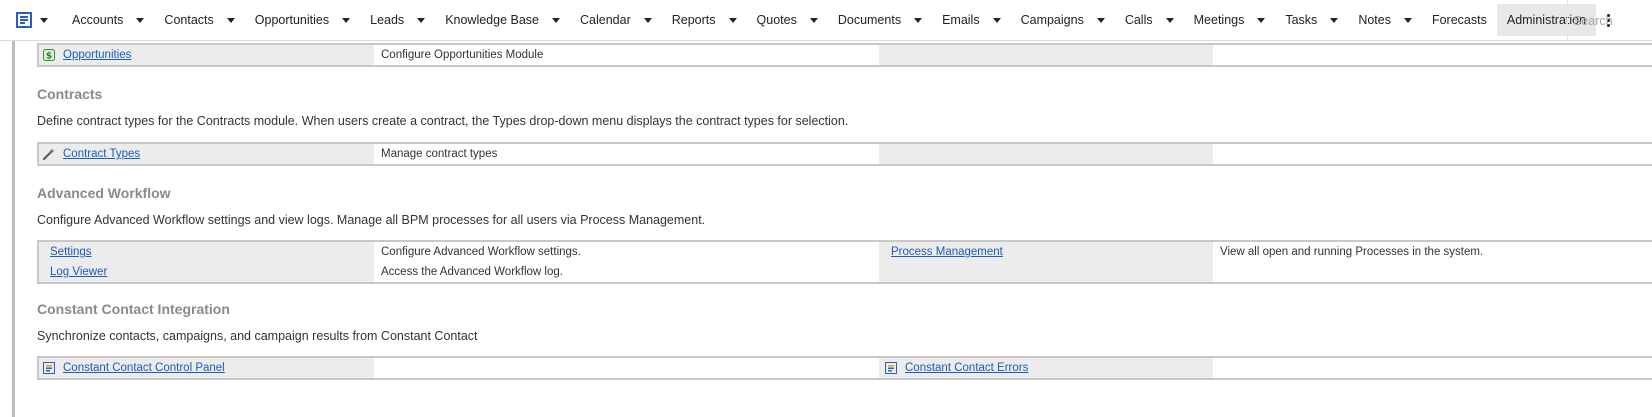  What do you see at coordinates (492, 20) in the screenshot?
I see `nav-item-label: Knowledge Base` at bounding box center [492, 20].